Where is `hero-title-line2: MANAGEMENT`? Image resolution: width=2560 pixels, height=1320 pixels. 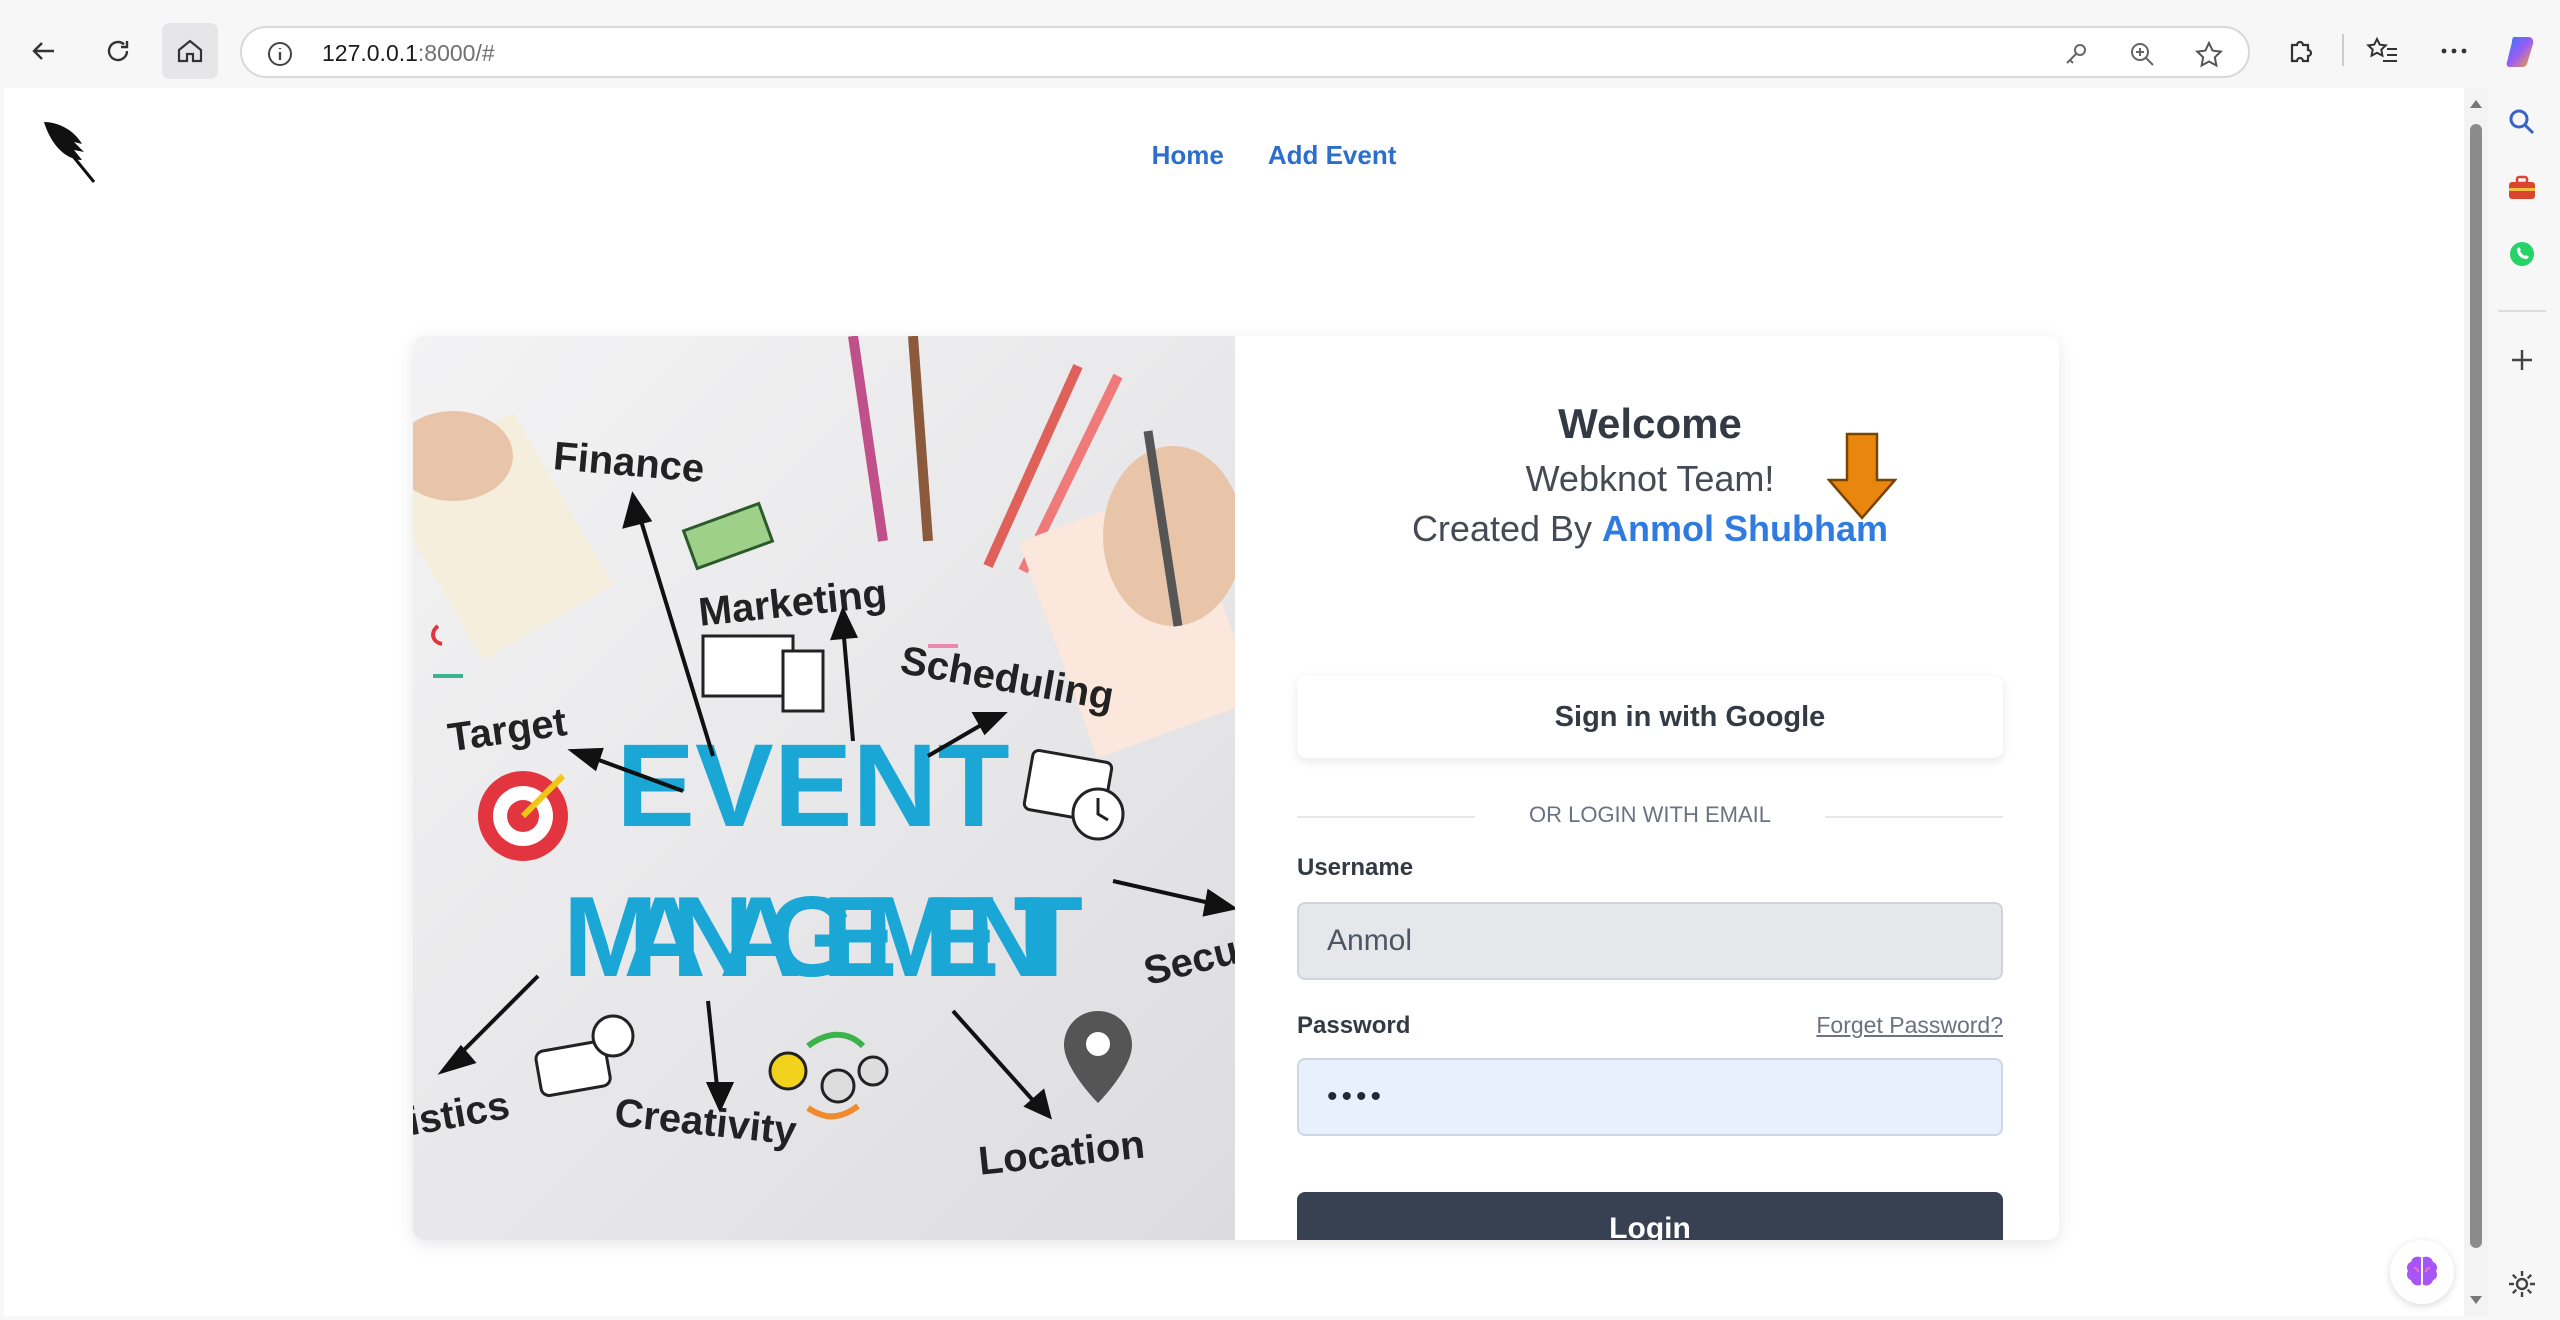
hero-title-line2: MANAGEMENT is located at coordinates (823, 937).